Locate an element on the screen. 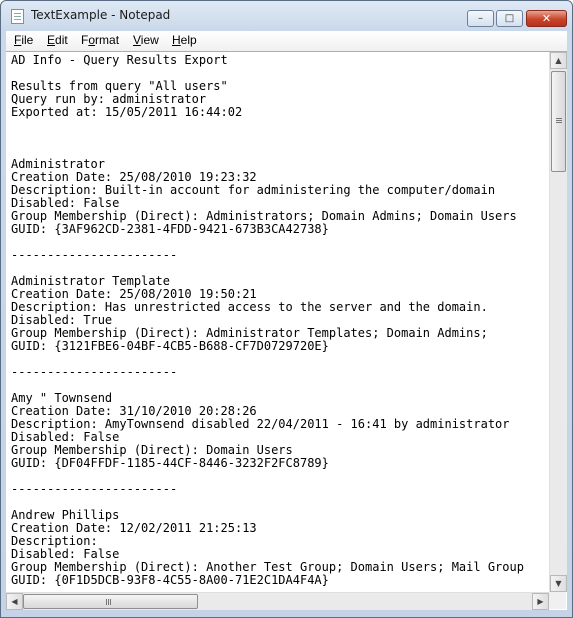 This screenshot has width=573, height=618. notepad-icon is located at coordinates (17, 16).